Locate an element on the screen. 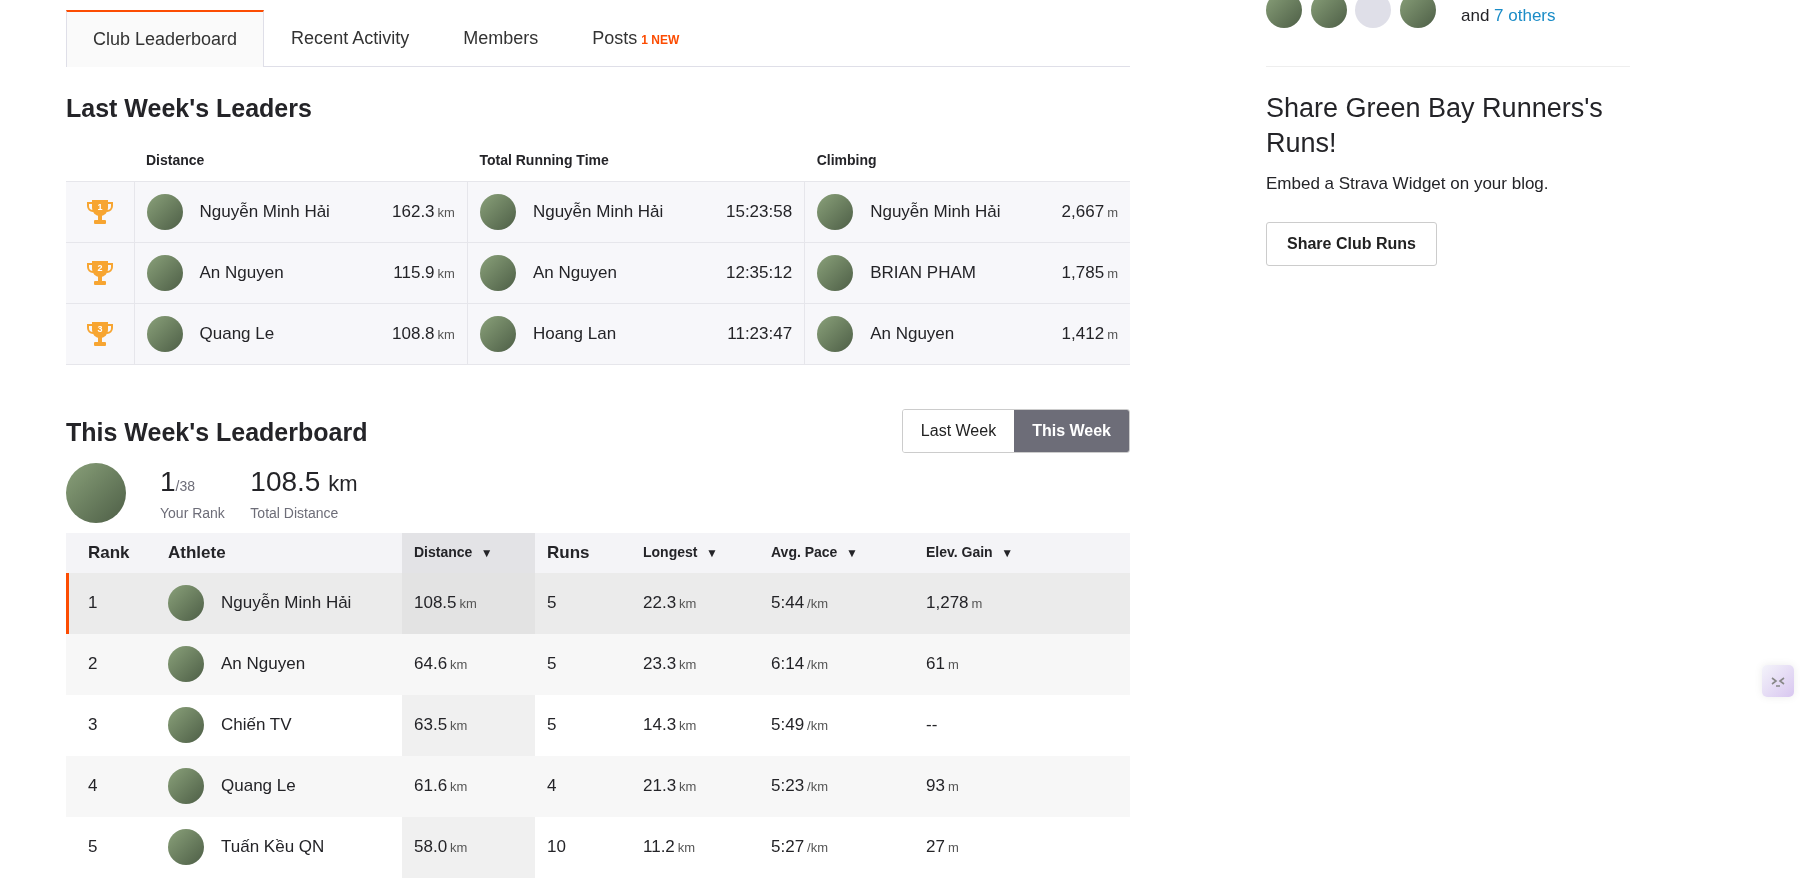  section-title: This Week's Leaderboard is located at coordinates (217, 432).